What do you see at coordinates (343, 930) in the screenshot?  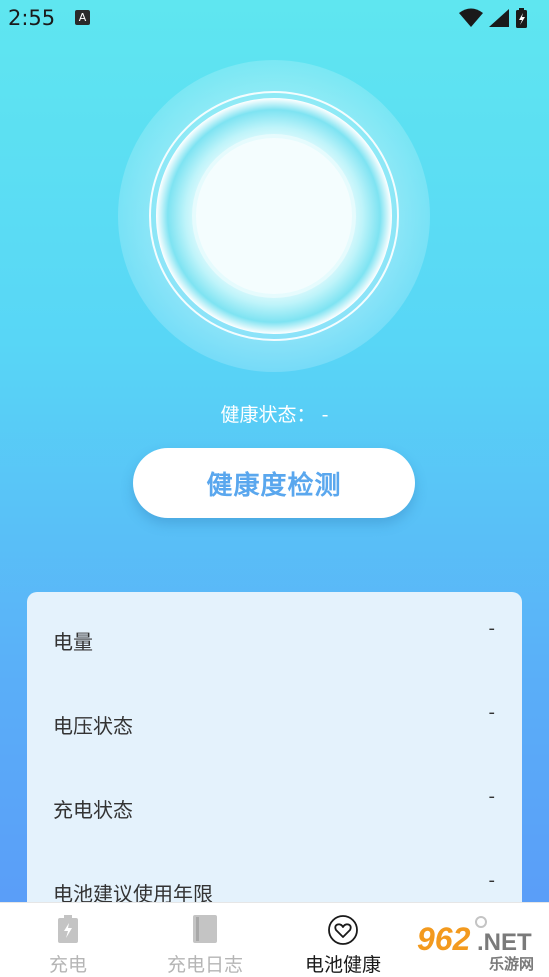 I see `heart-icon` at bounding box center [343, 930].